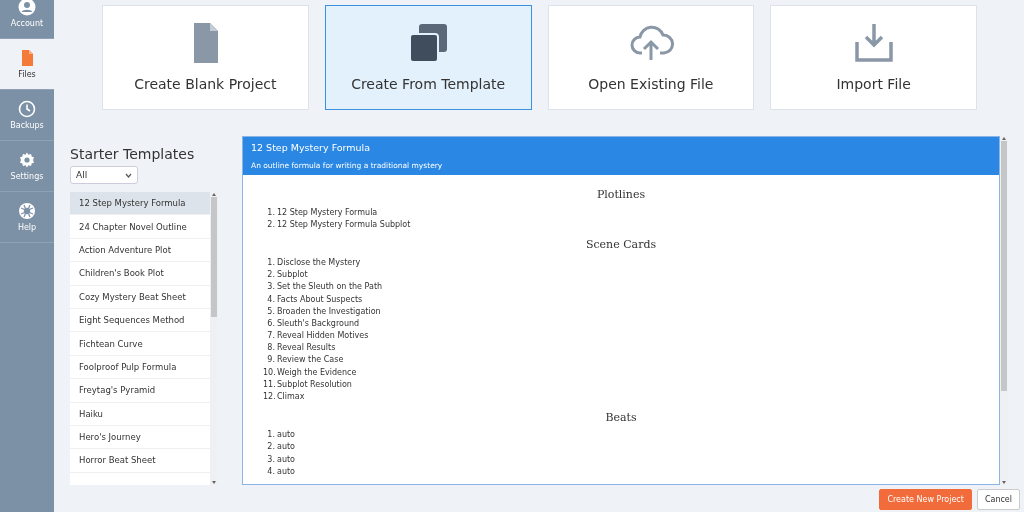  I want to click on list-item-text: Reveal Hidden Motives, so click(323, 336).